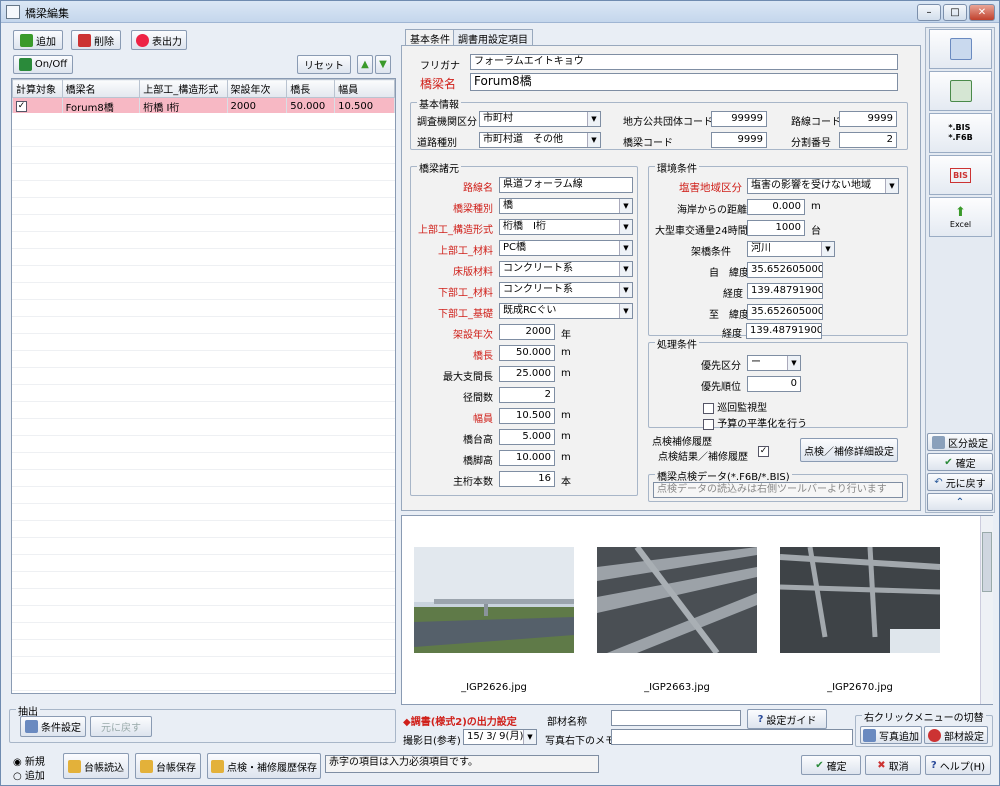  What do you see at coordinates (527, 353) in the screenshot?
I see `shogen-num-input: 50.000` at bounding box center [527, 353].